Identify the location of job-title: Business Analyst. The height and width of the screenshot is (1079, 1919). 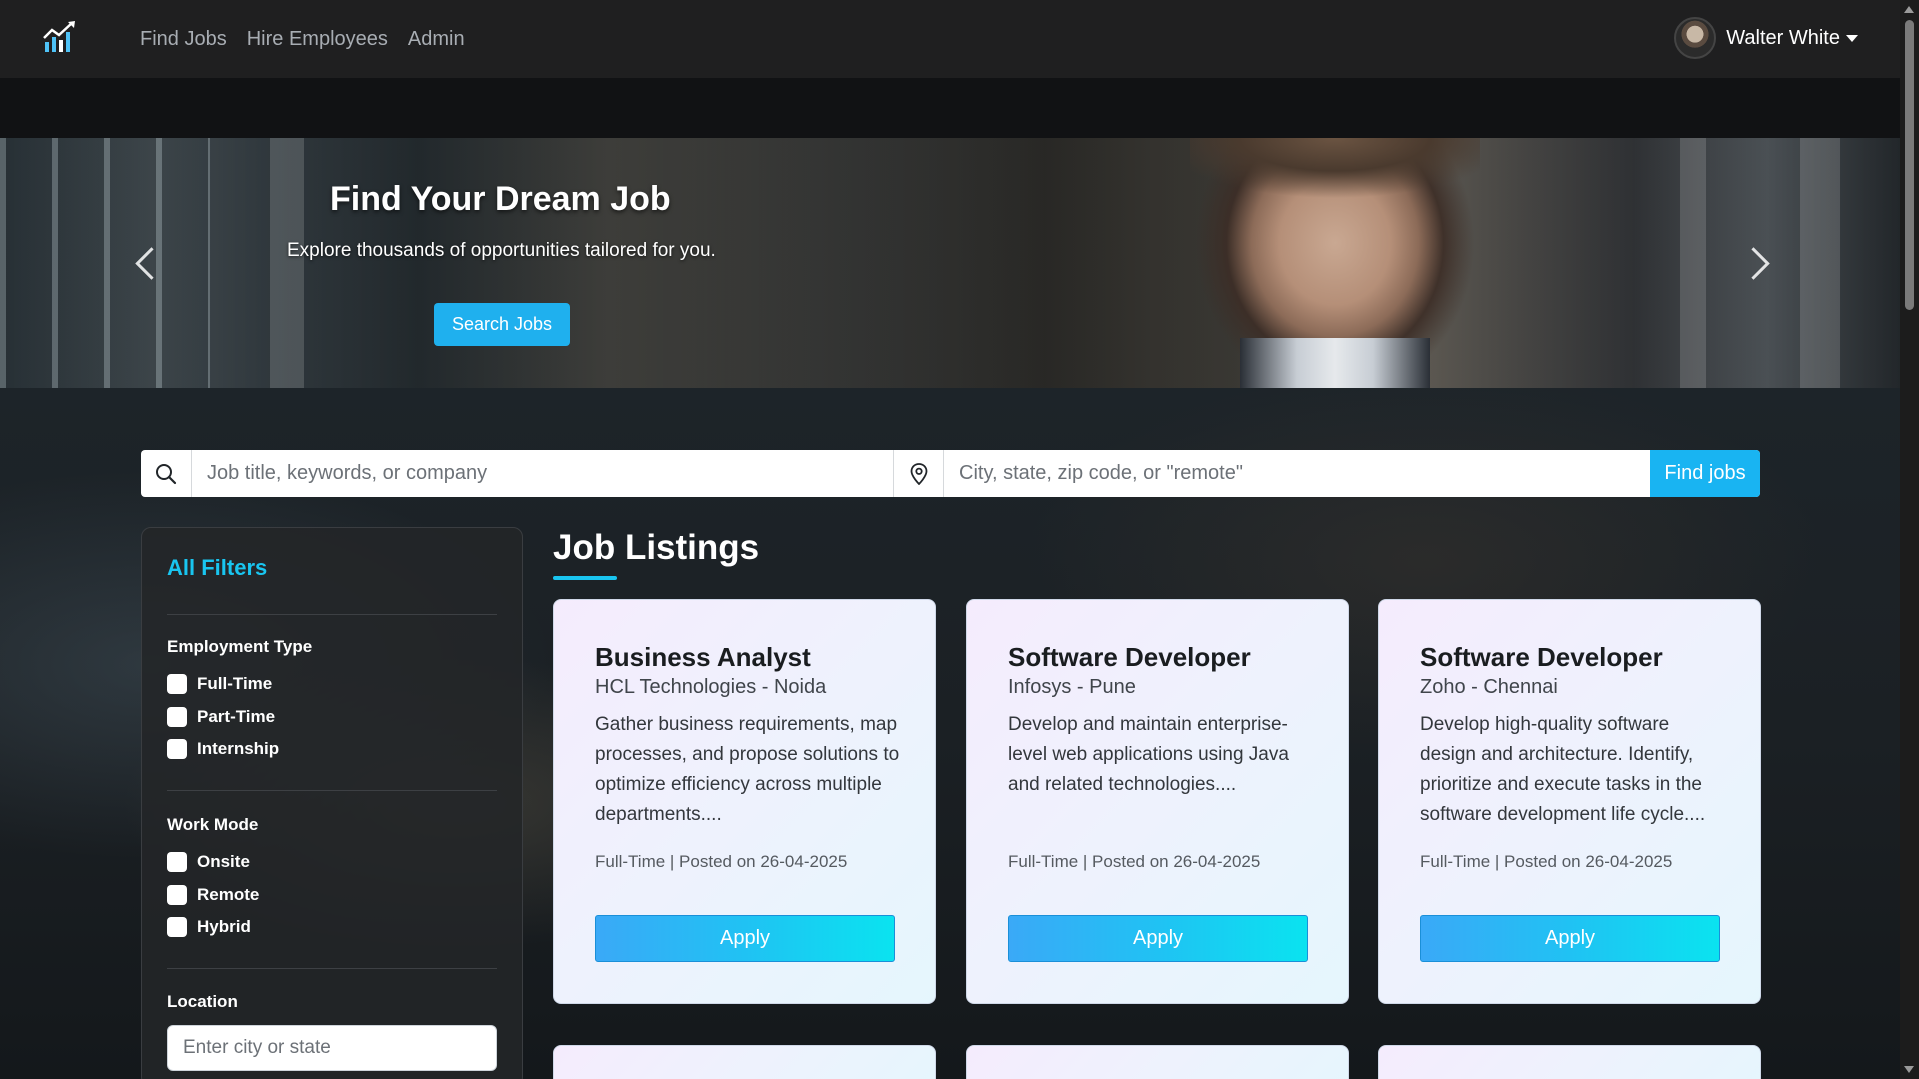
(703, 657).